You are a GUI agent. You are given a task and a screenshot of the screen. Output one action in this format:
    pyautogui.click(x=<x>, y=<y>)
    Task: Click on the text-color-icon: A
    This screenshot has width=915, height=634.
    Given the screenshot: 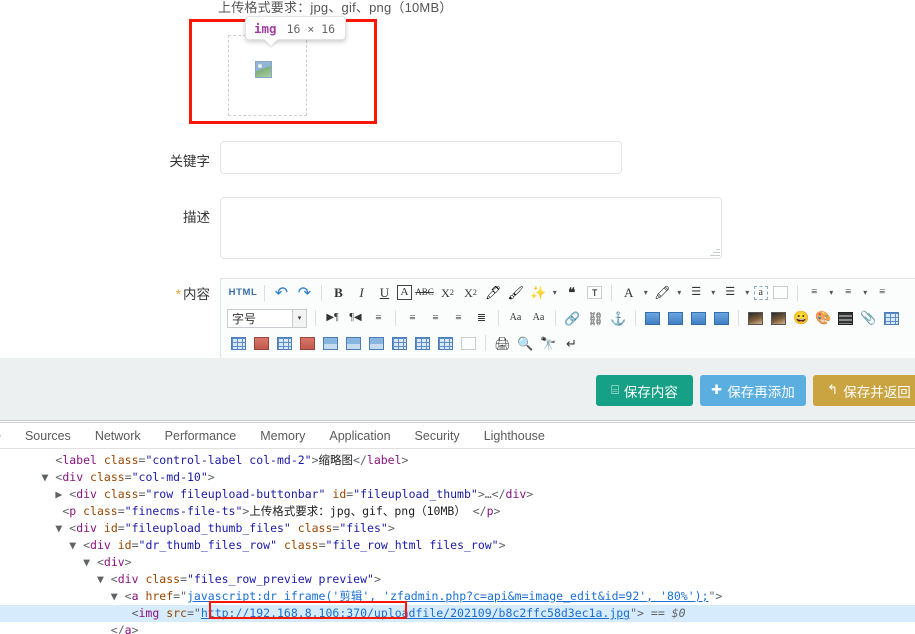 What is the action you would take?
    pyautogui.click(x=628, y=293)
    